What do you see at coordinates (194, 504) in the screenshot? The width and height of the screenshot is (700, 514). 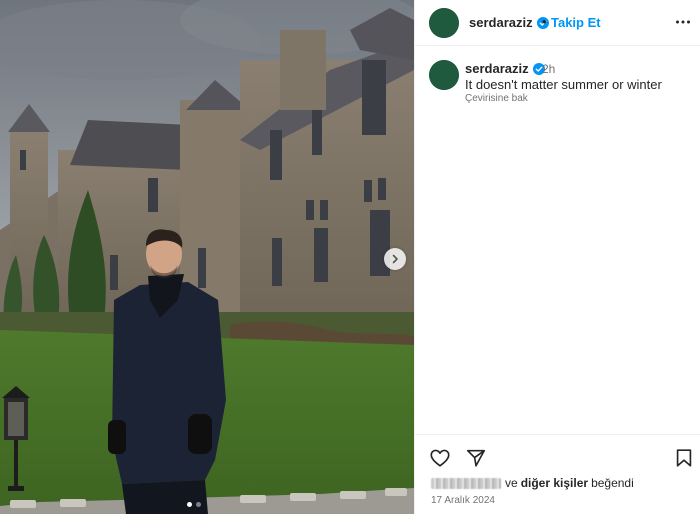 I see `carousel-indicator` at bounding box center [194, 504].